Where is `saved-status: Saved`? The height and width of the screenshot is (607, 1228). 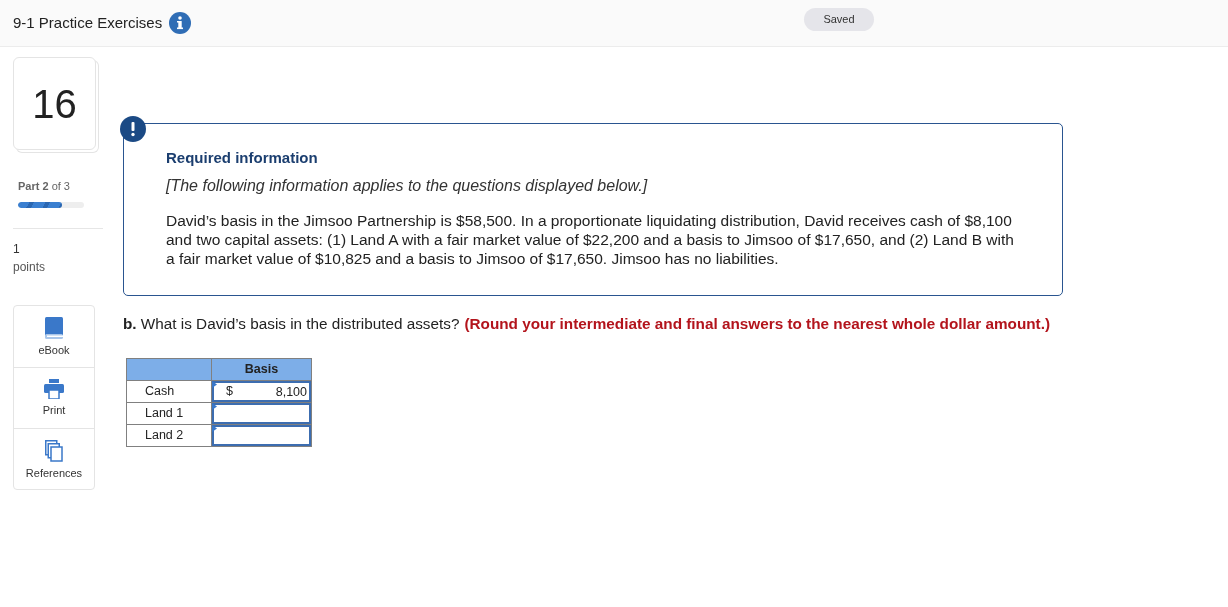 saved-status: Saved is located at coordinates (839, 19).